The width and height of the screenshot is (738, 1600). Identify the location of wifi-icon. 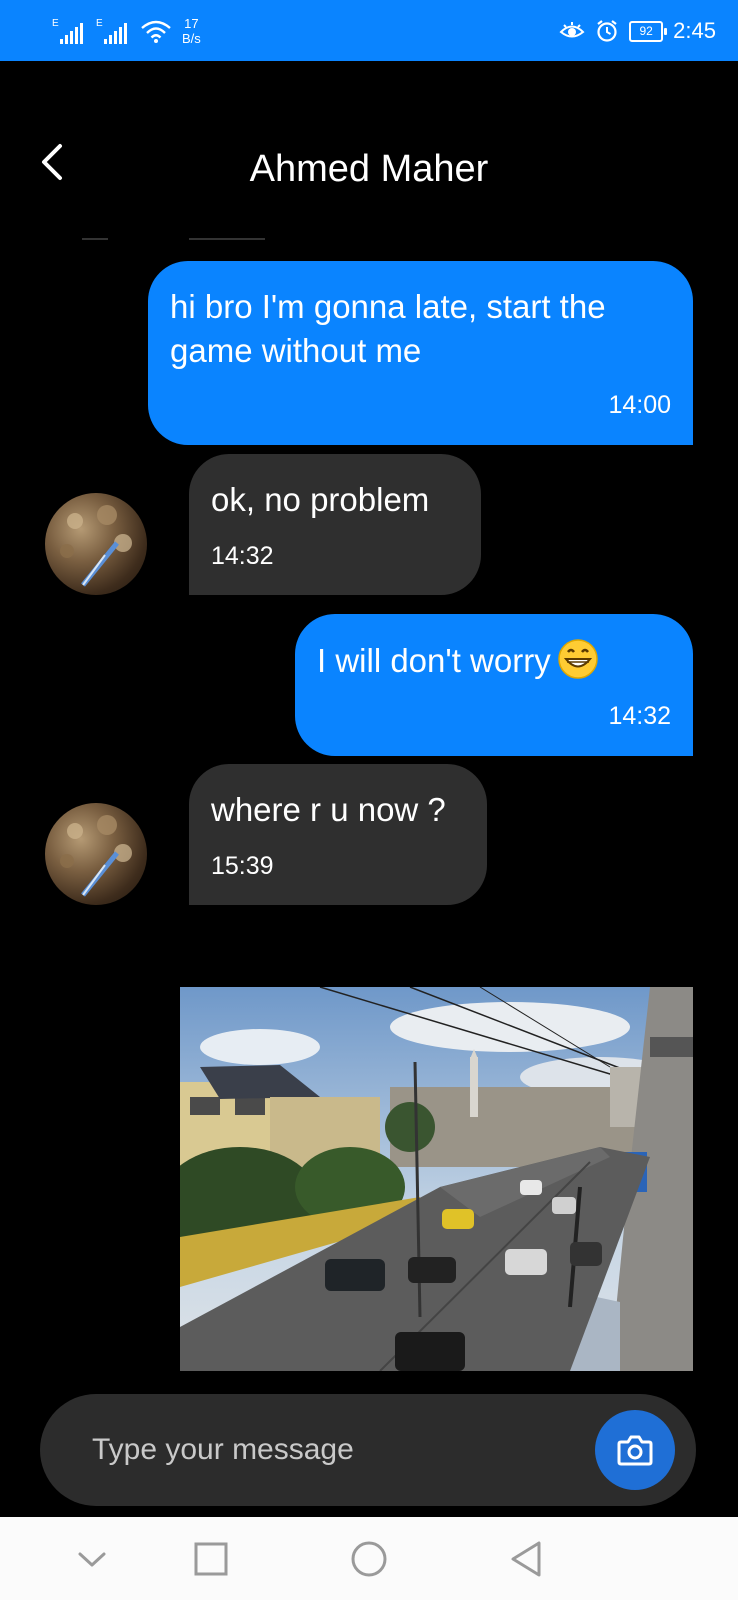
(156, 31).